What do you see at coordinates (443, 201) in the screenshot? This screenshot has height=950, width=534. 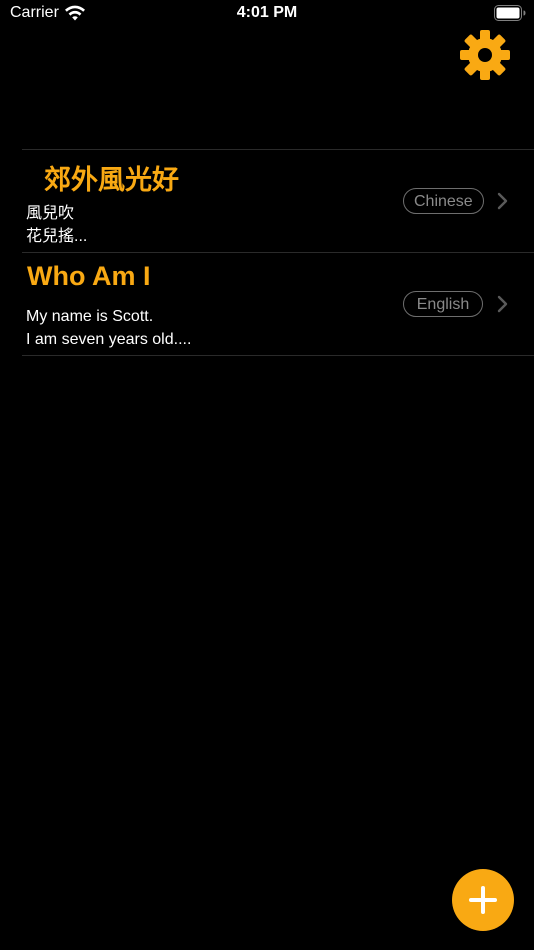 I see `language-badge: Chinese` at bounding box center [443, 201].